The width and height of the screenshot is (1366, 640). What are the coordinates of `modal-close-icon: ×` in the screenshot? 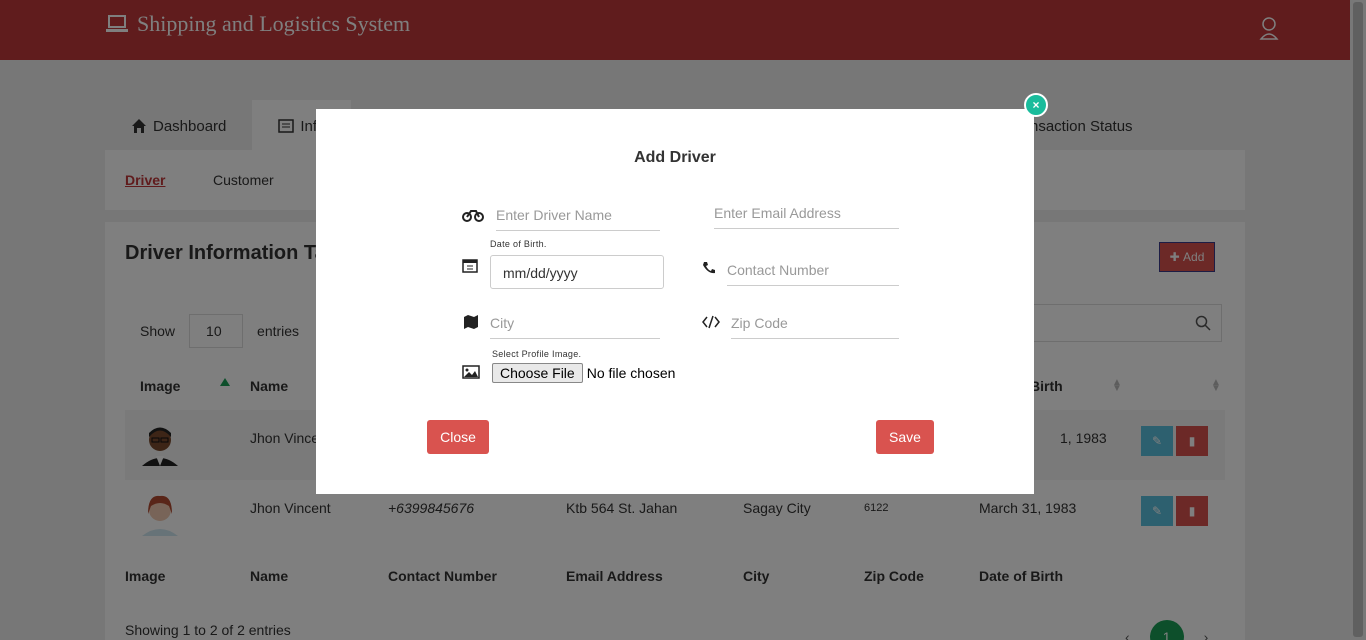 It's located at (1036, 105).